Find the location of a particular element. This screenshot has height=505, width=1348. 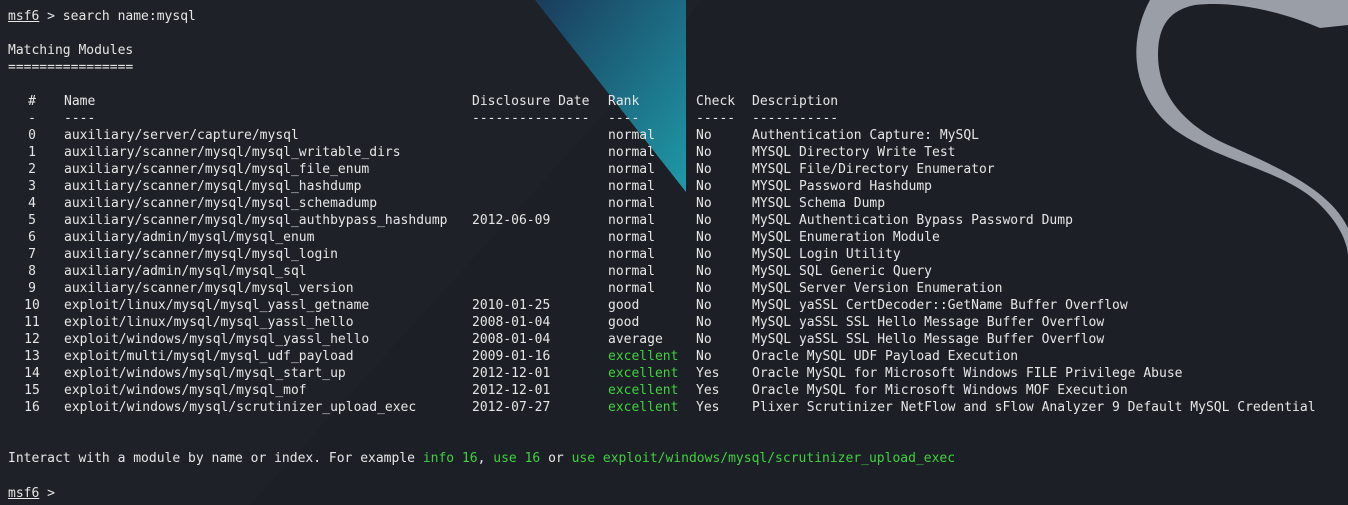

cell-desc: MySQL Login Utility is located at coordinates (826, 254).